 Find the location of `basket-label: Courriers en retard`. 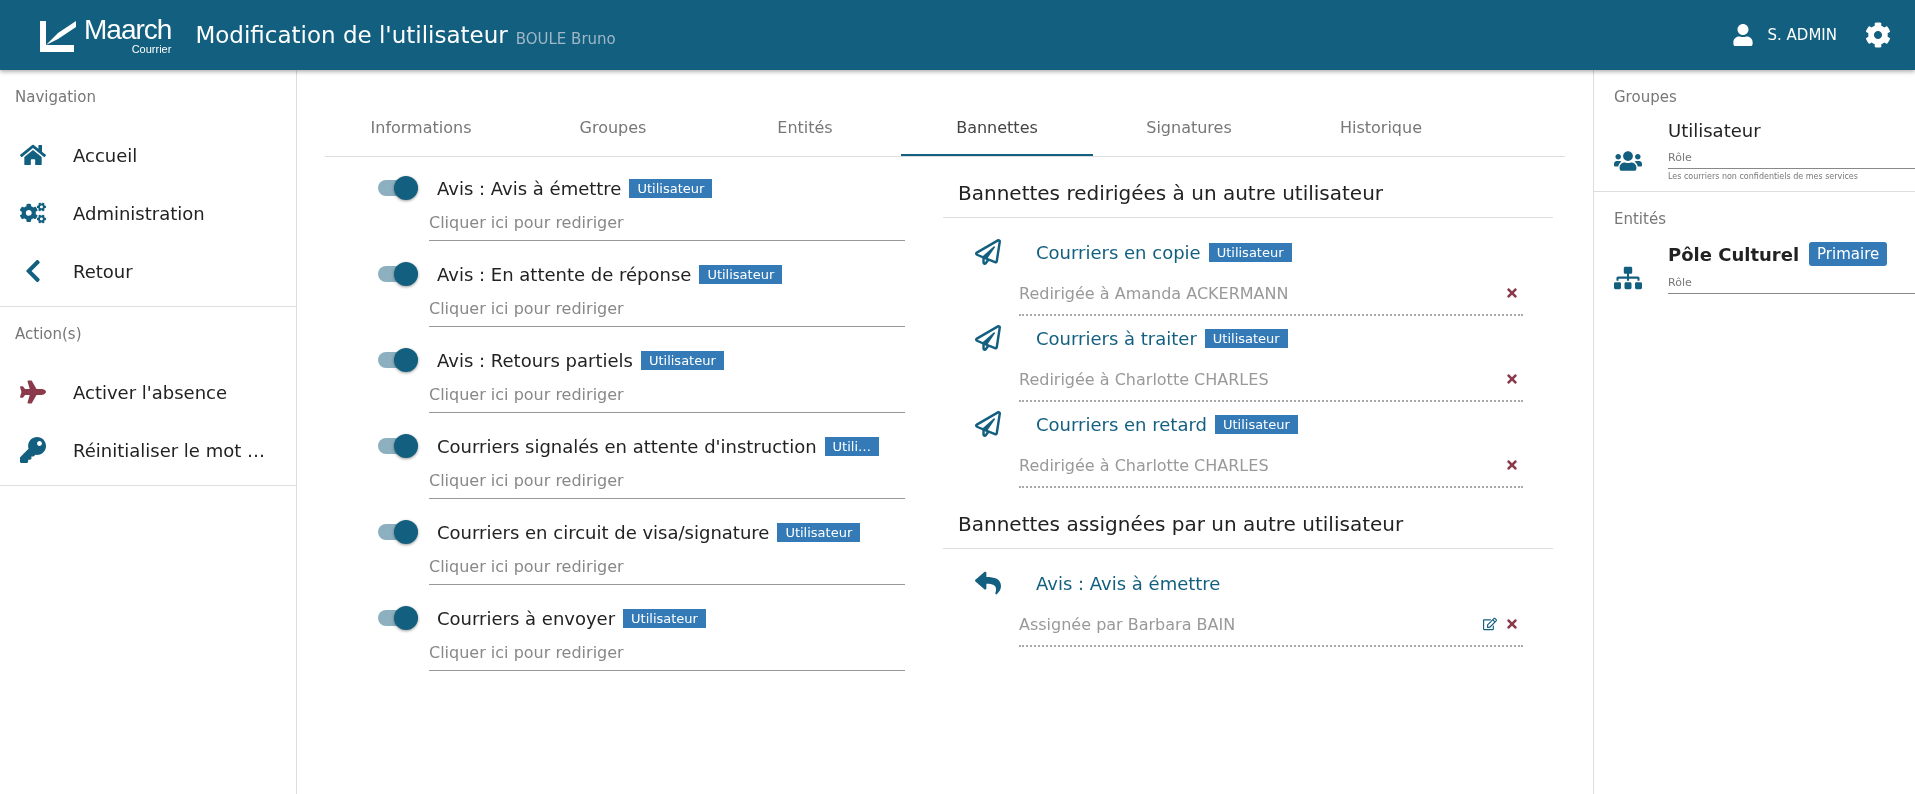

basket-label: Courriers en retard is located at coordinates (1121, 424).